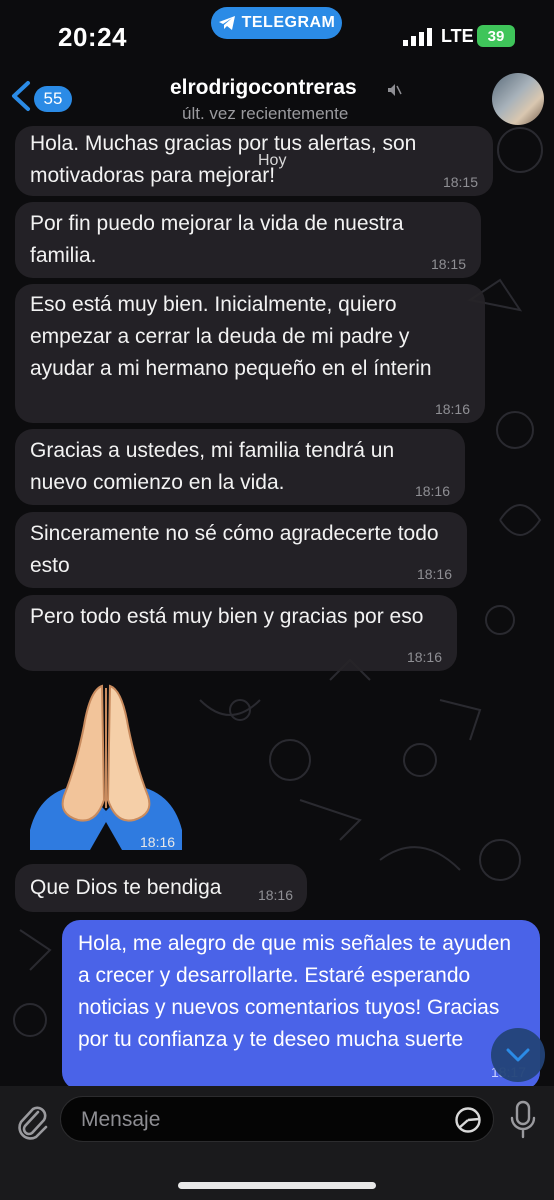 This screenshot has width=554, height=1200. I want to click on scroll-to-bottom-button, so click(518, 1055).